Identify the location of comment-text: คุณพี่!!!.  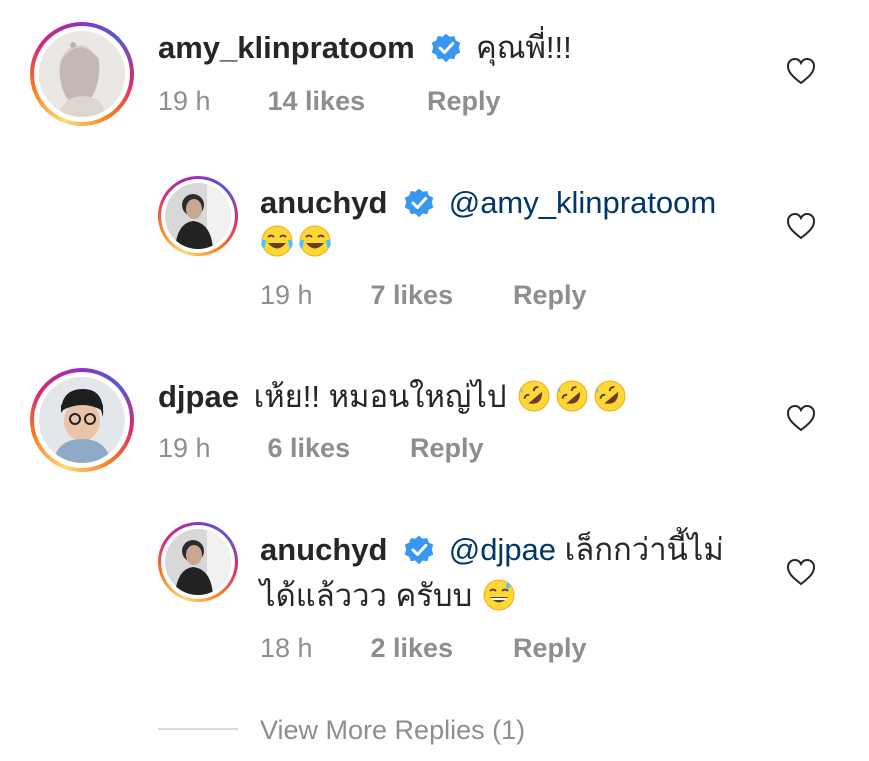
(523, 47).